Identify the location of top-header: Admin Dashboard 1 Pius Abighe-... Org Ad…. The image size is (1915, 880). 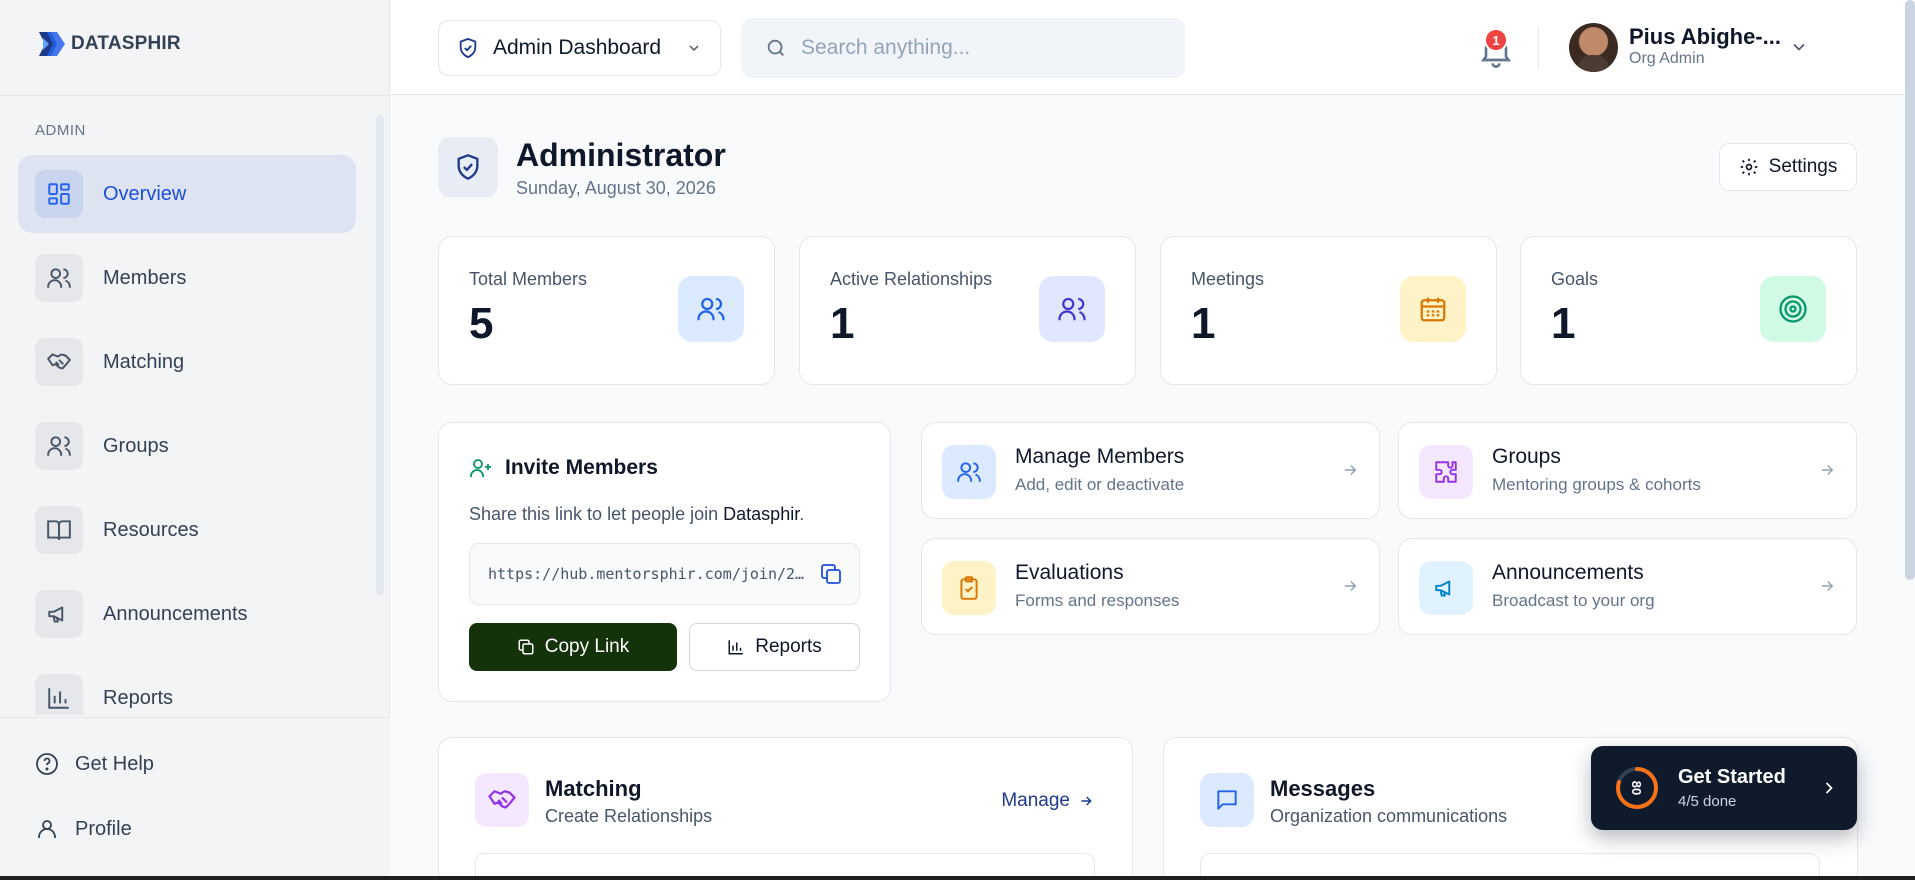
(1153, 47).